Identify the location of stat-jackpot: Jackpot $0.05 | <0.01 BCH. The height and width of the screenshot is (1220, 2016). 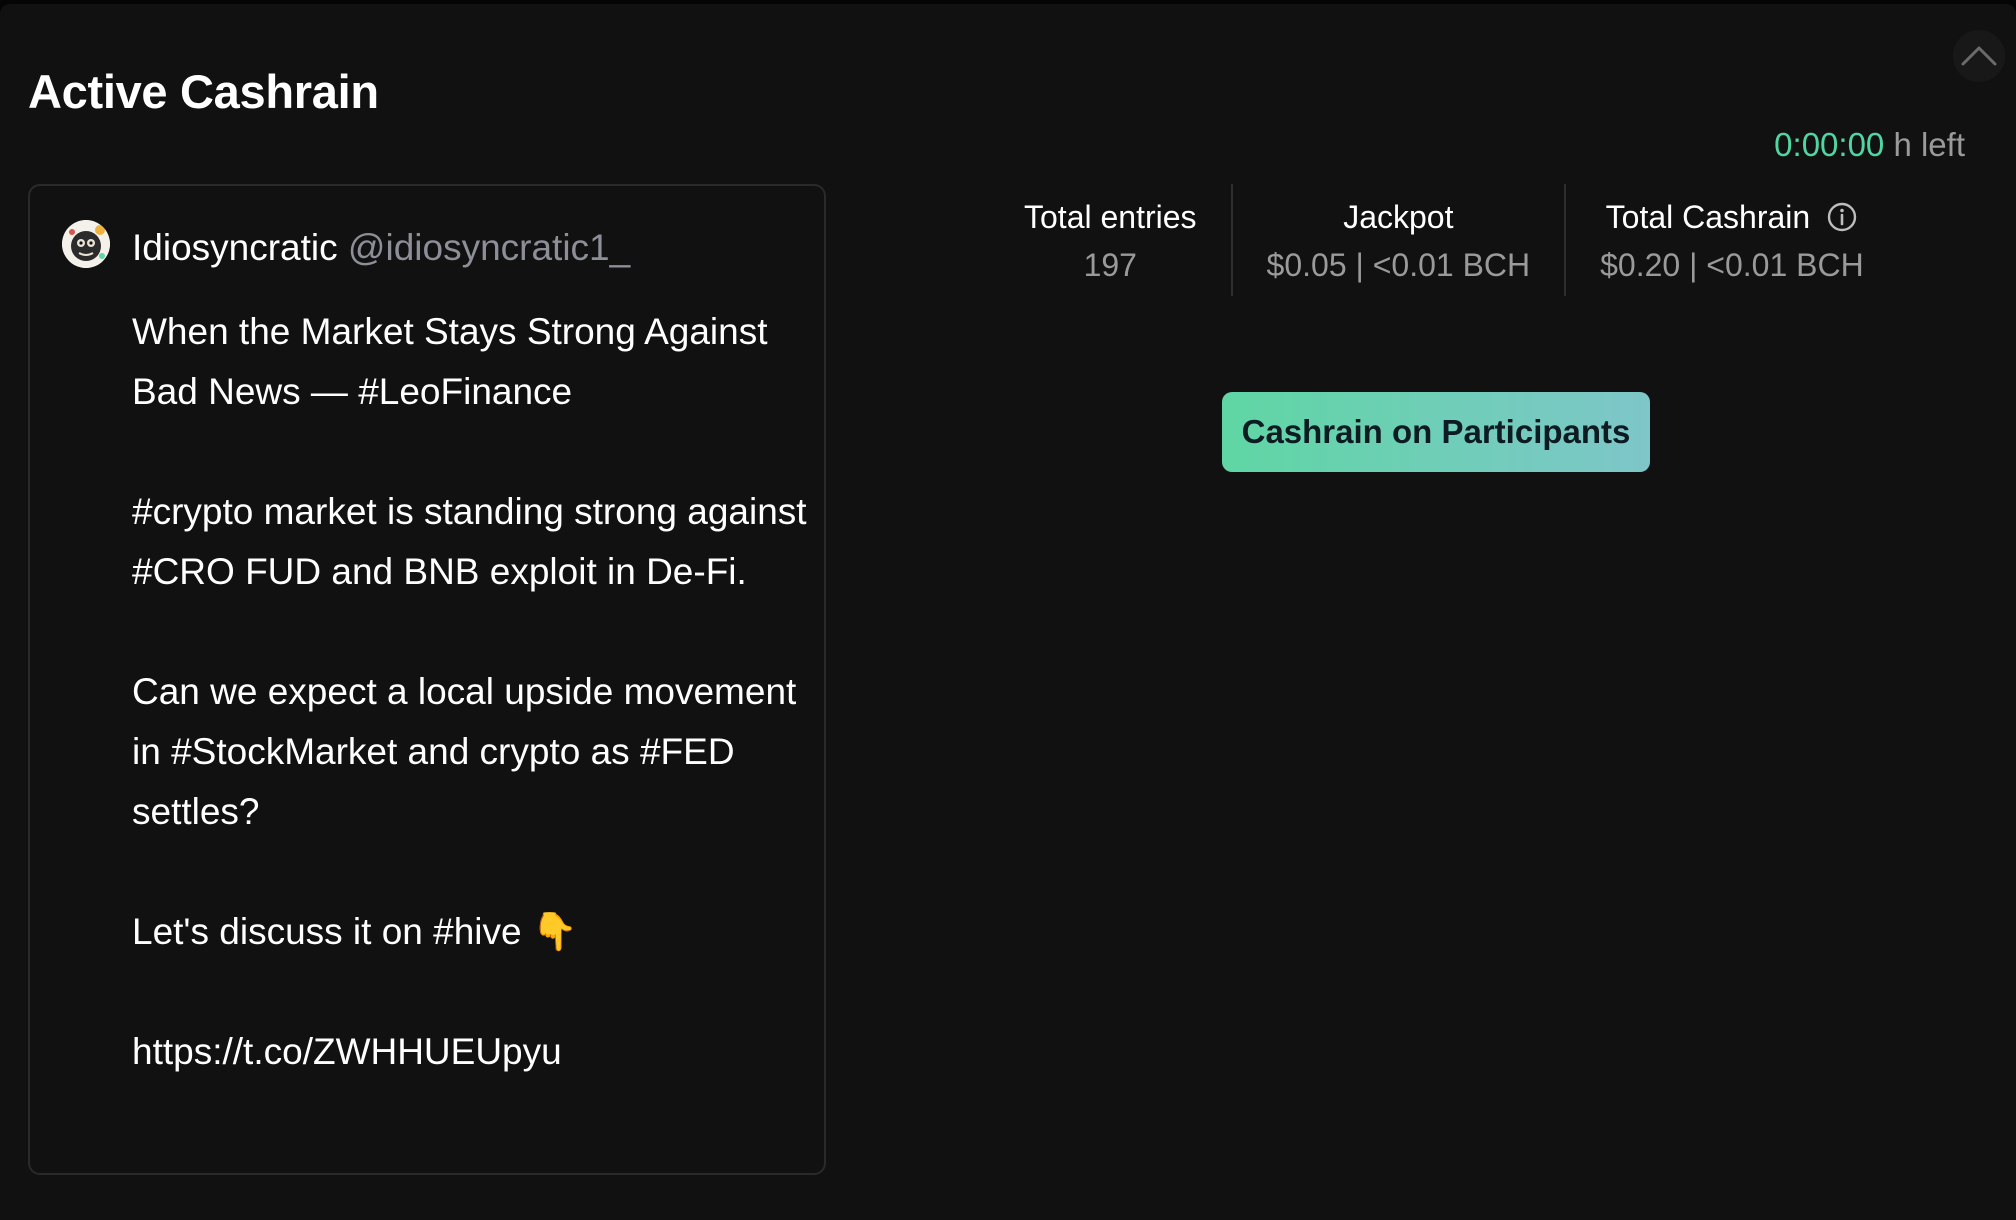
(1400, 240).